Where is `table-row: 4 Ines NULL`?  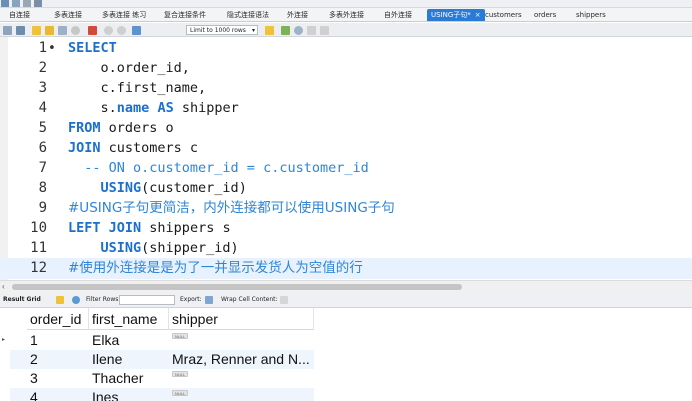
table-row: 4 Ines NULL is located at coordinates (162, 394).